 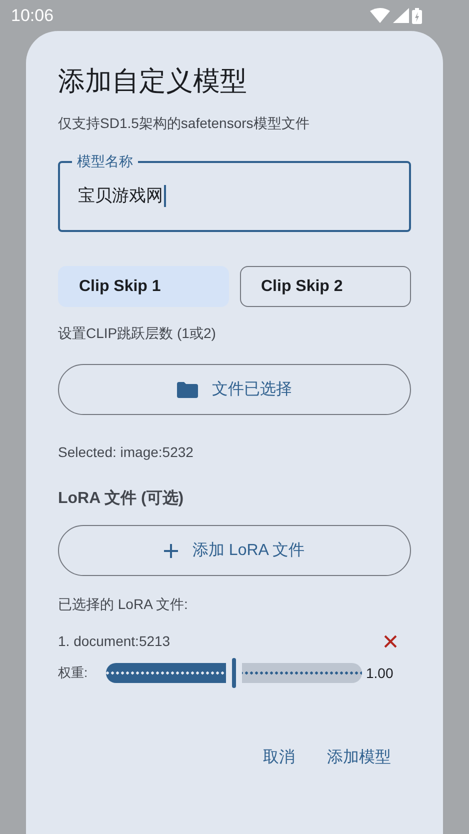 What do you see at coordinates (153, 81) in the screenshot?
I see `dialog-title: 添加自定义模型` at bounding box center [153, 81].